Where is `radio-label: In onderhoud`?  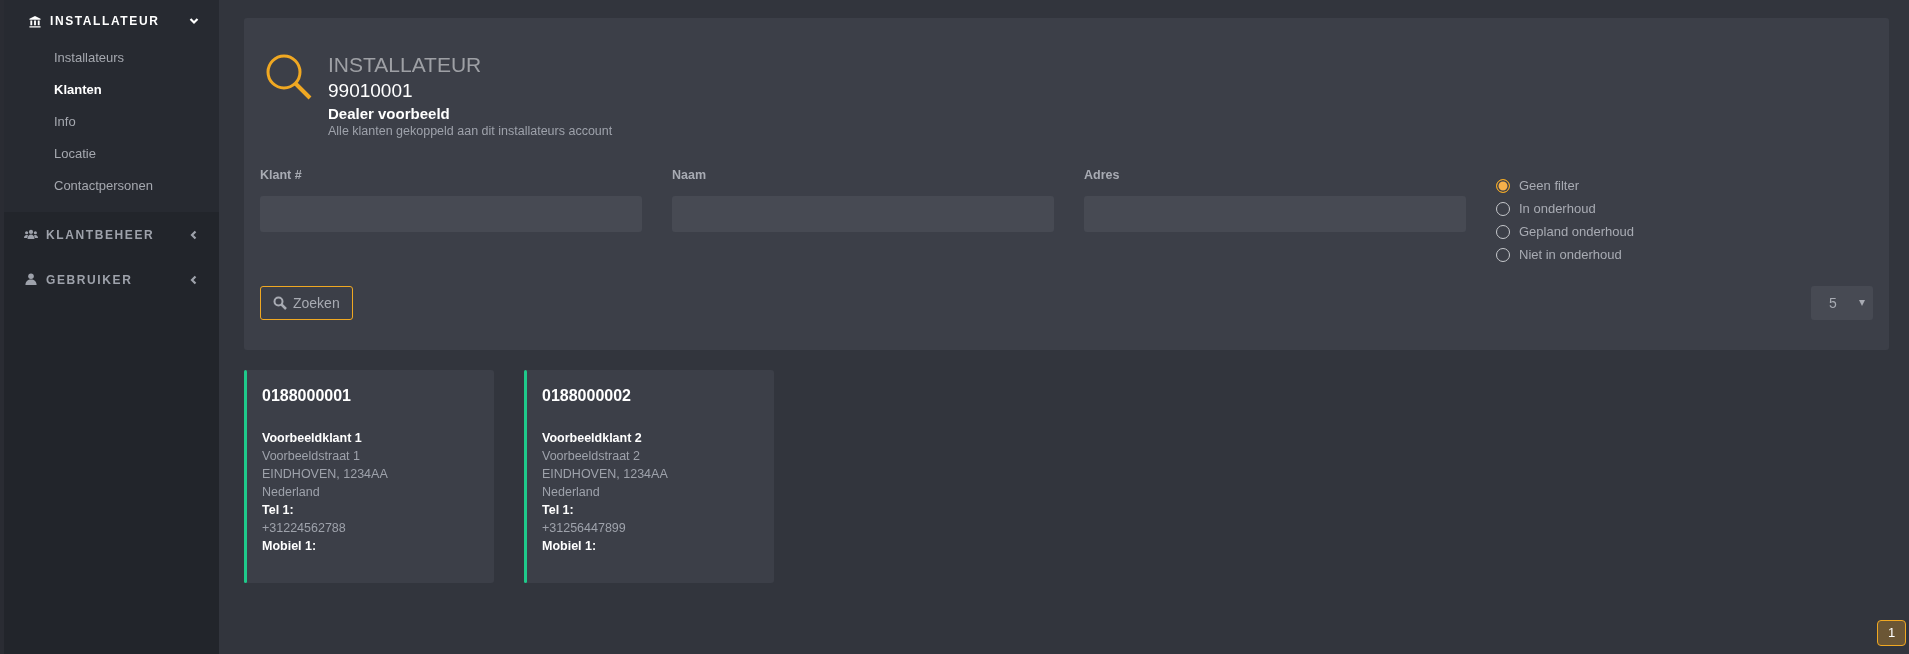 radio-label: In onderhoud is located at coordinates (1557, 208).